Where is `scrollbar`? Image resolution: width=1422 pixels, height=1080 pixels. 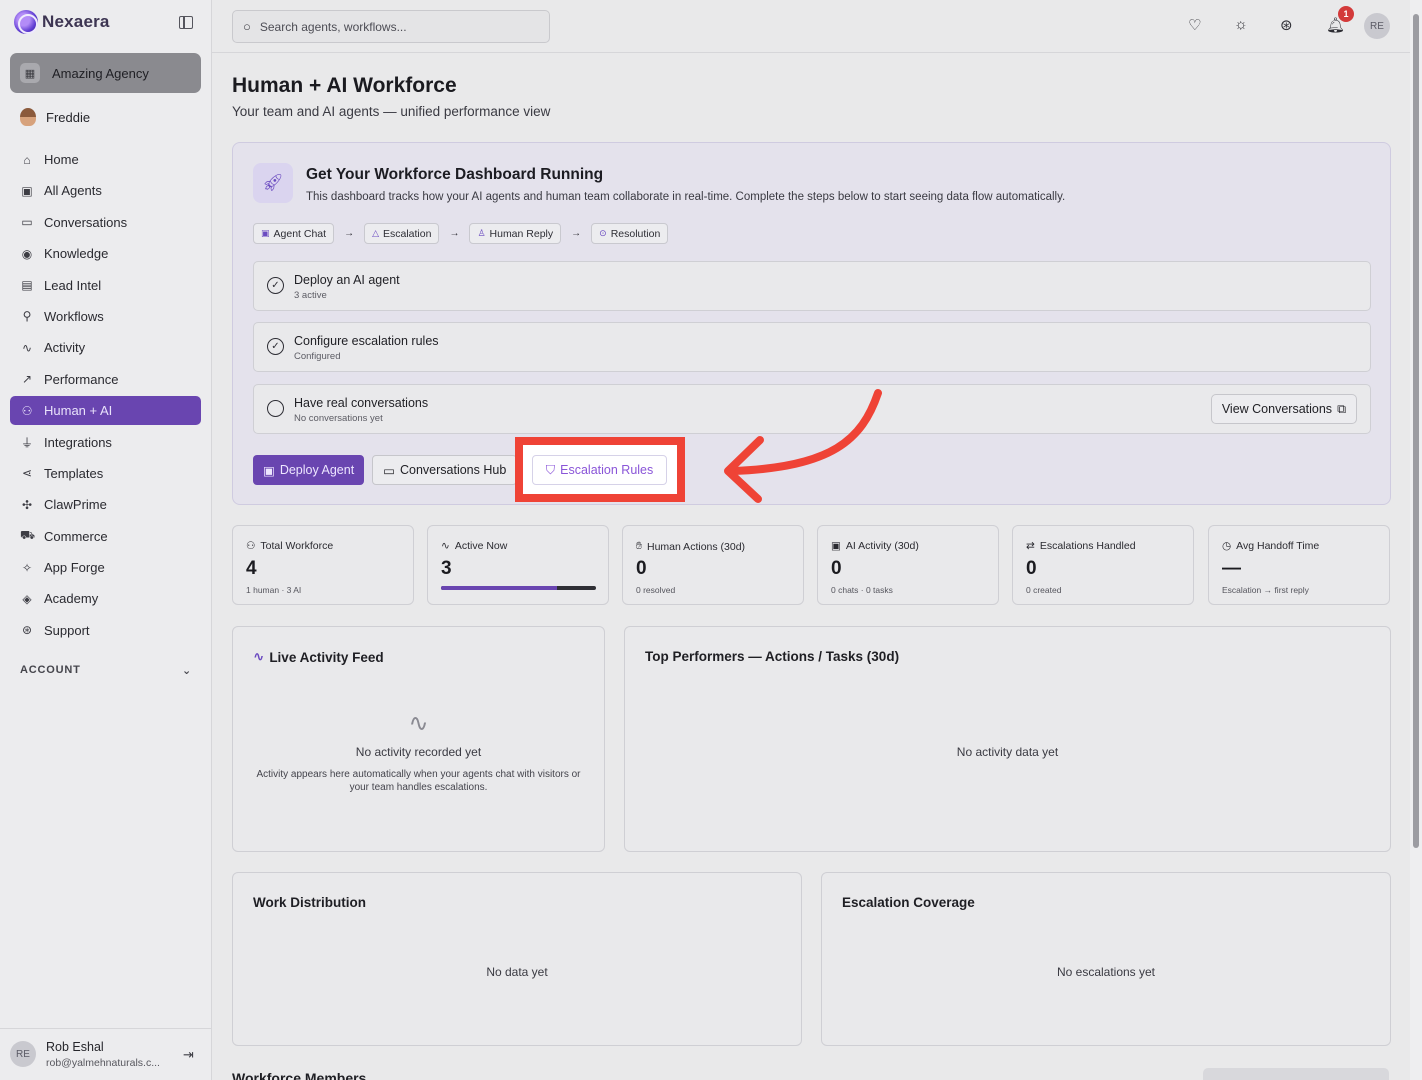 scrollbar is located at coordinates (1416, 540).